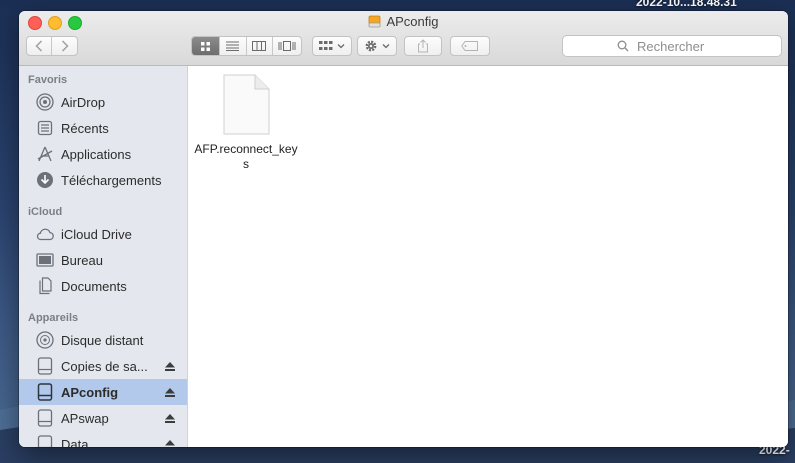 This screenshot has height=463, width=795. What do you see at coordinates (681, 46) in the screenshot?
I see `search-input` at bounding box center [681, 46].